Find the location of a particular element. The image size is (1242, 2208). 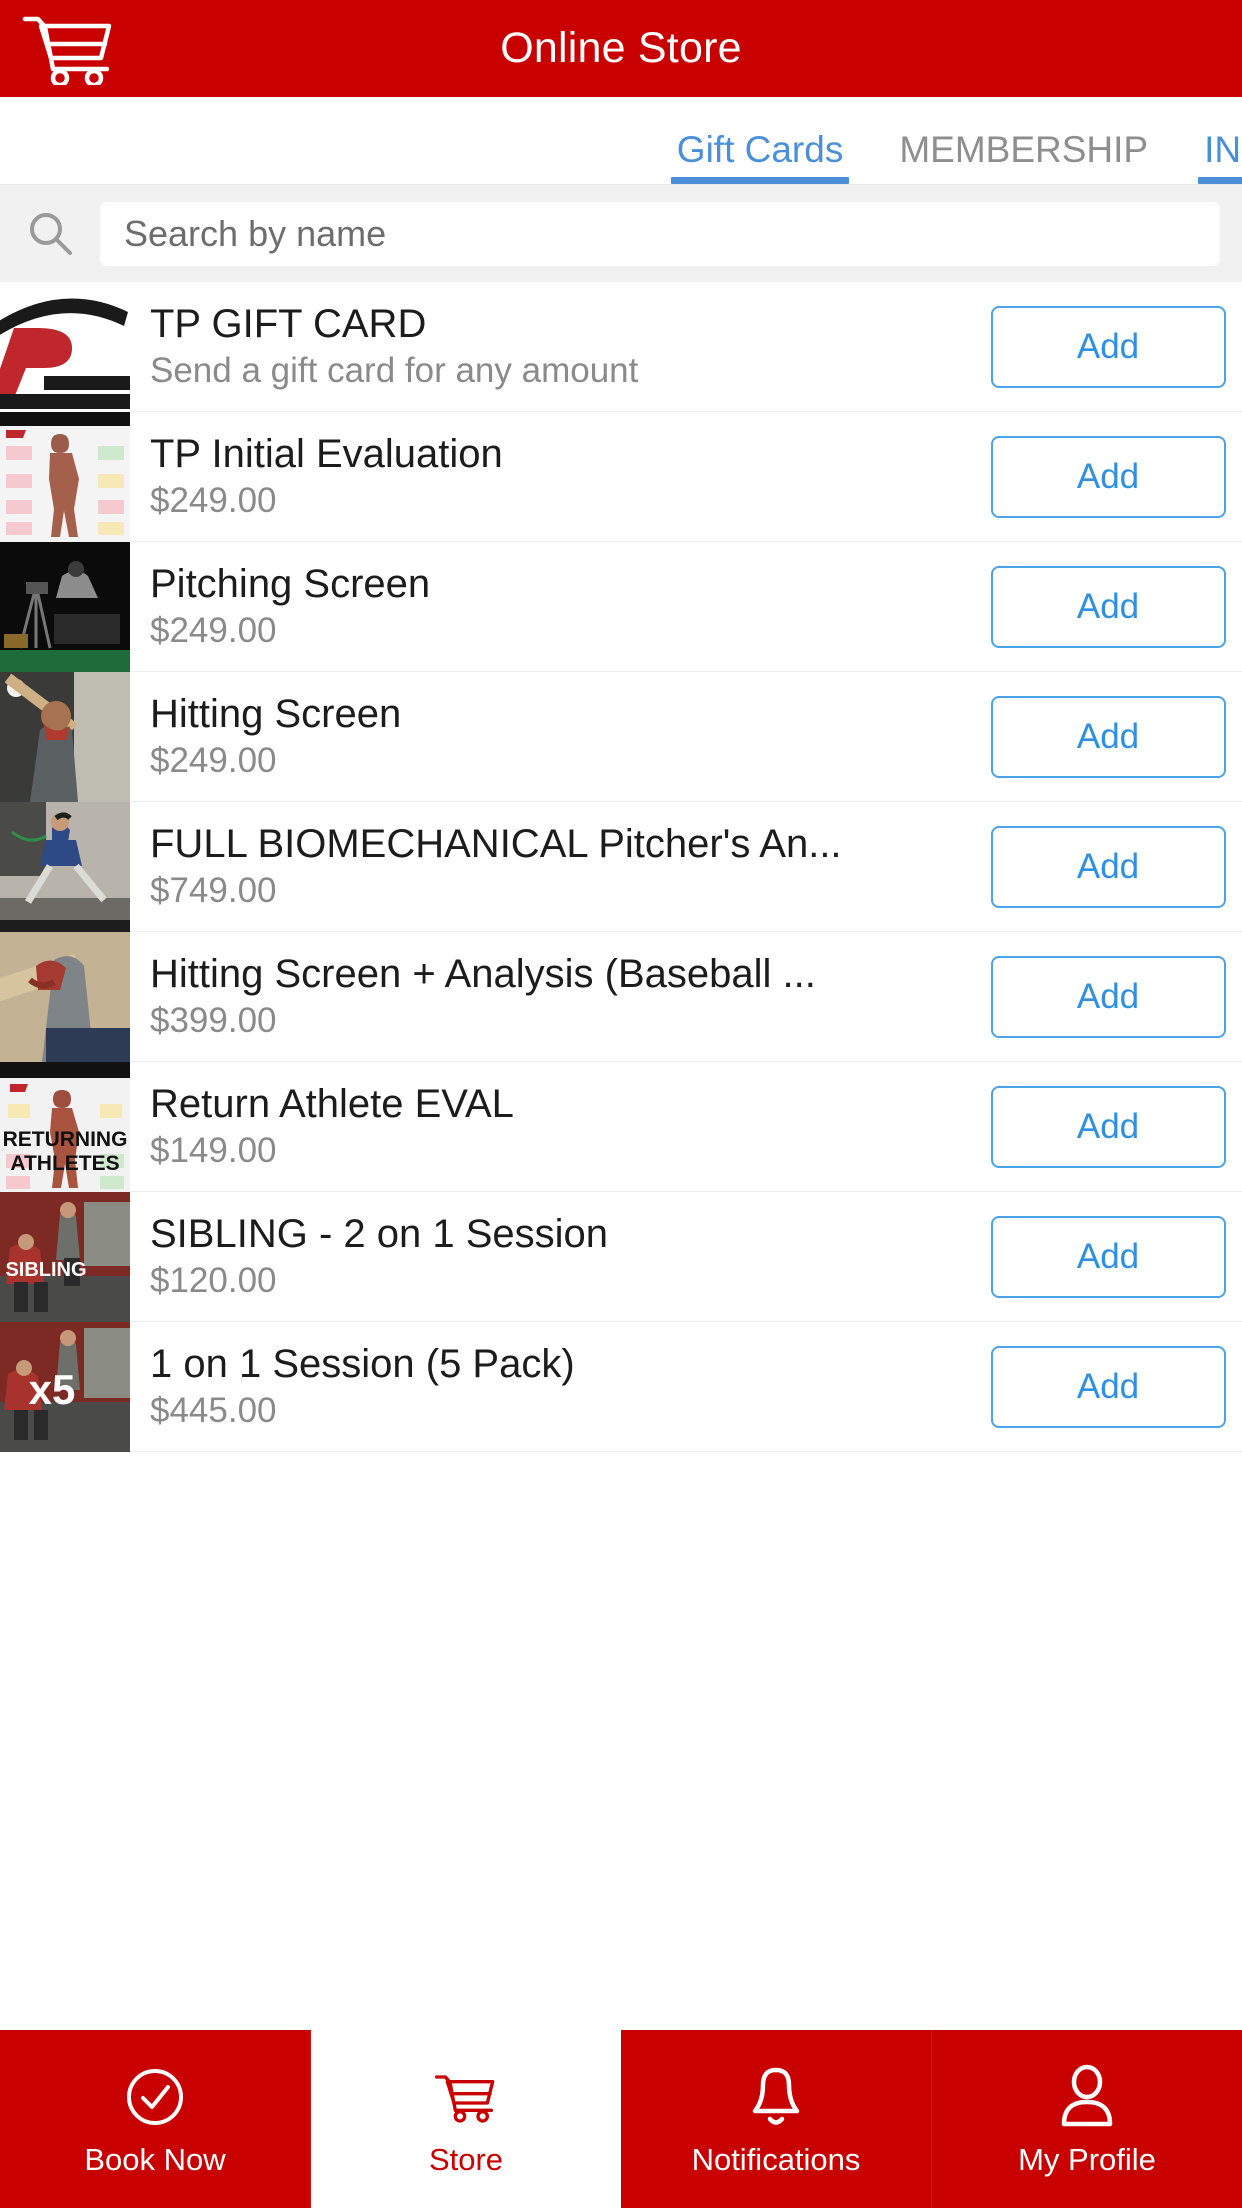

product-info: 1 on 1 Session (5 Pack) $445.00 is located at coordinates (552, 1386).